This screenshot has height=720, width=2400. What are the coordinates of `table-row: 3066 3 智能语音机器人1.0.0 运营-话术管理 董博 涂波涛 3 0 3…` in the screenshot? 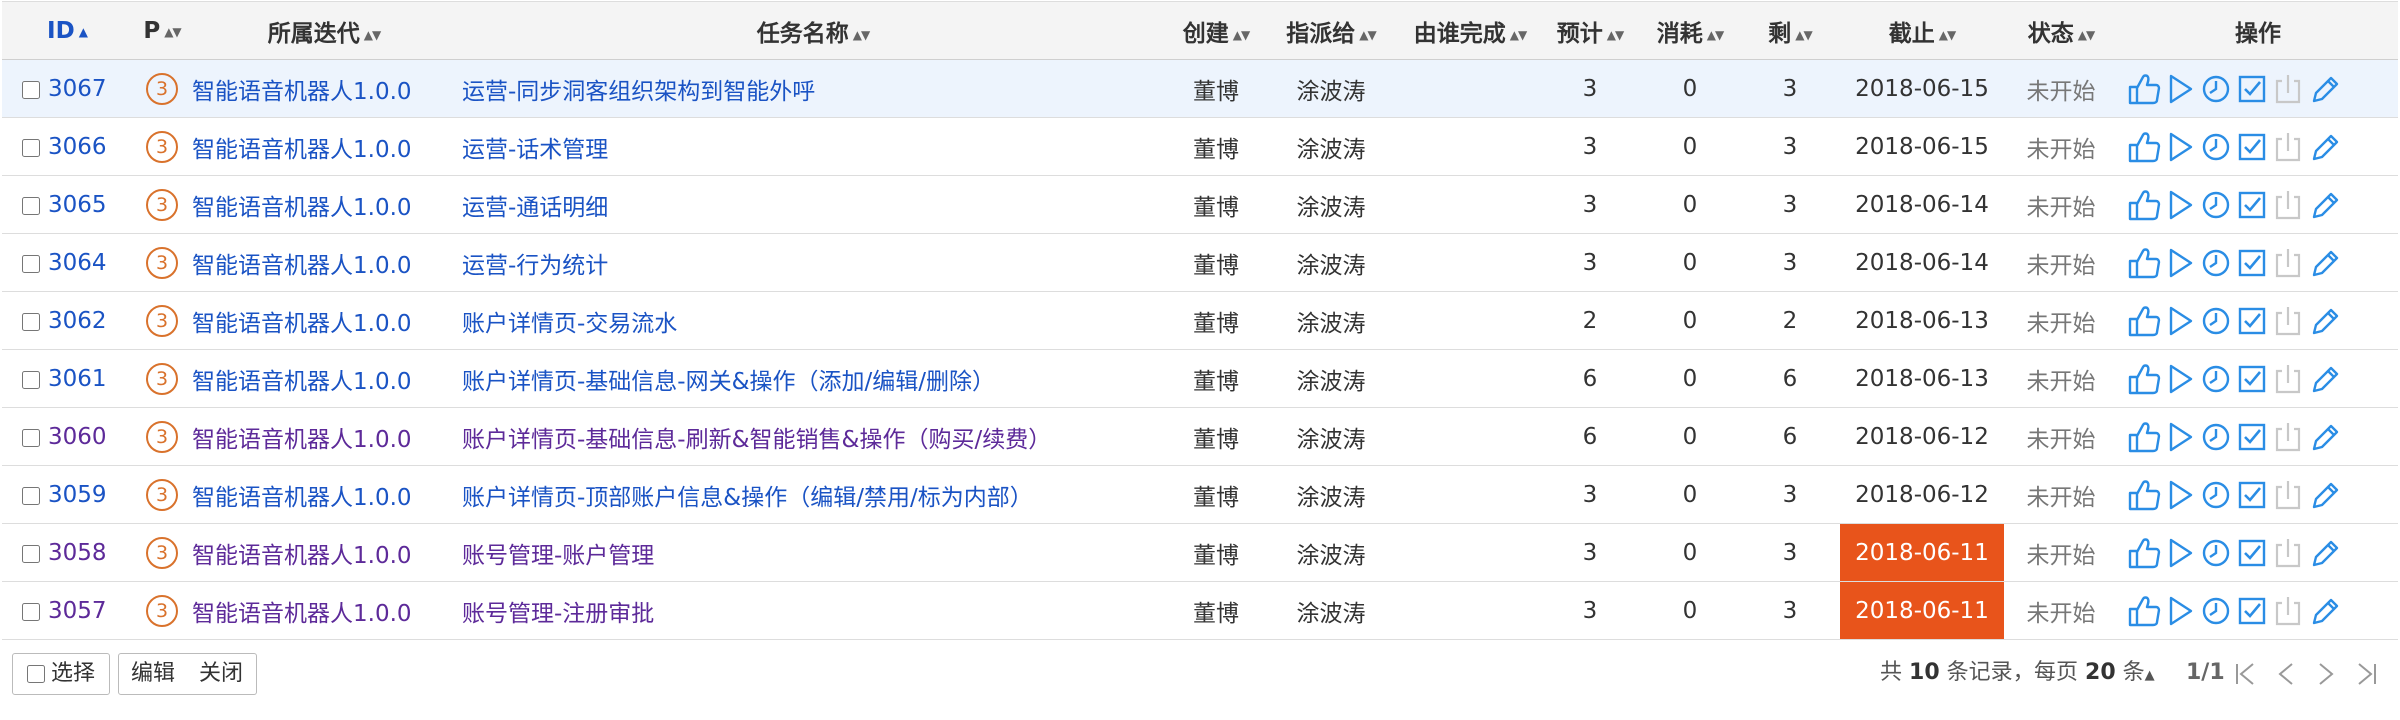 It's located at (1200, 146).